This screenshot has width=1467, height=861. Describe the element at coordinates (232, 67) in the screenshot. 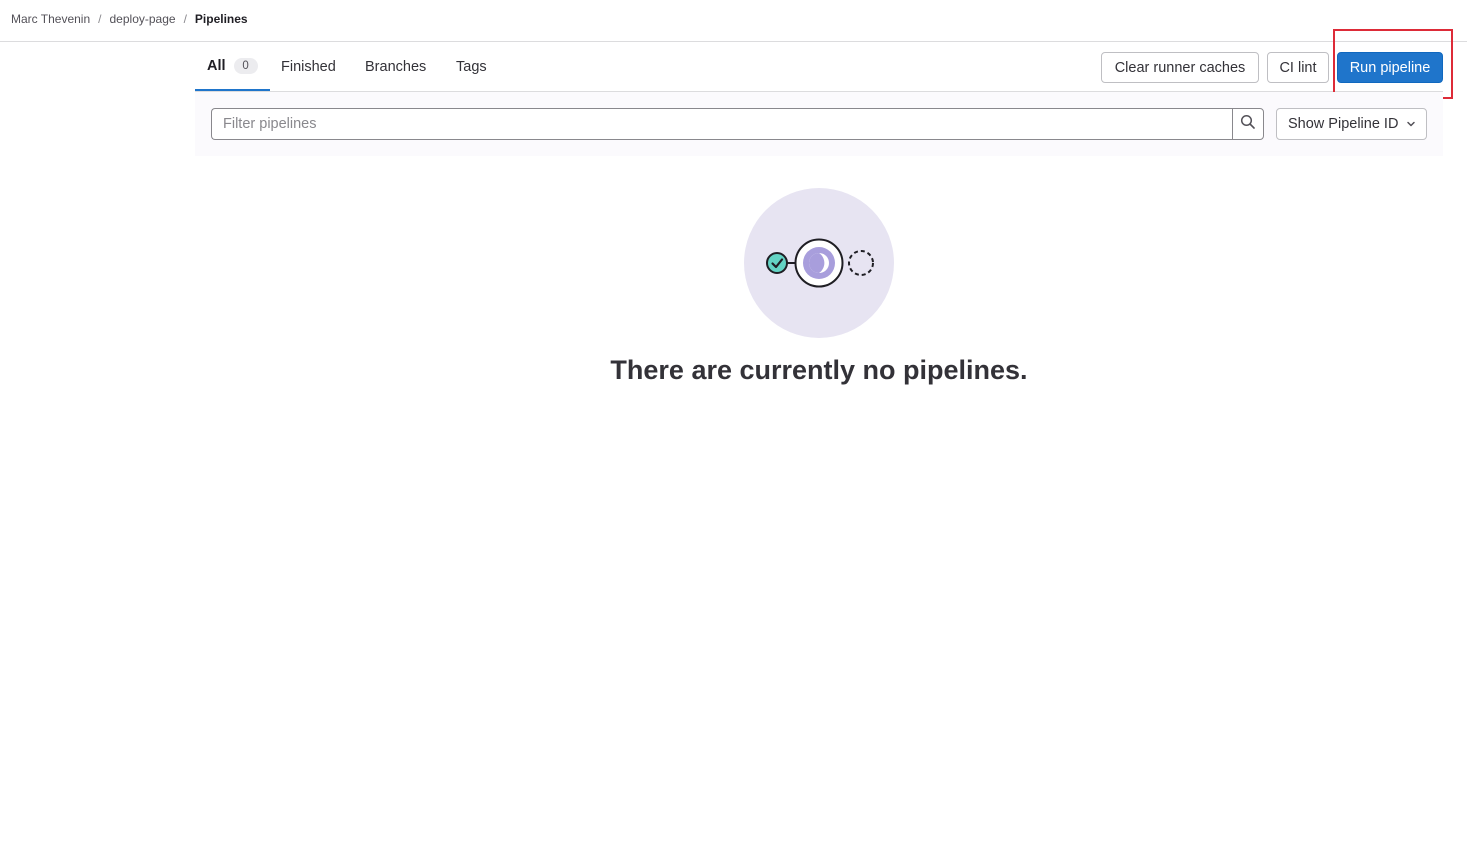

I see `tab-all: All 0` at that location.